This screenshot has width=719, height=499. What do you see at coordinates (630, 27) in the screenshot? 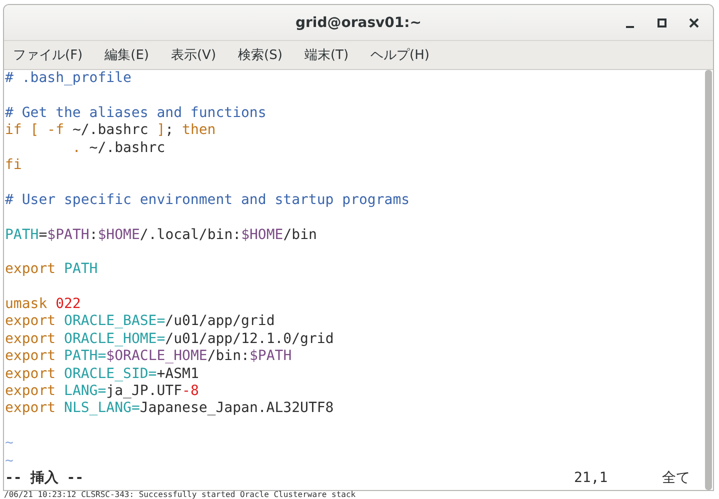
I see `minimize-icon` at bounding box center [630, 27].